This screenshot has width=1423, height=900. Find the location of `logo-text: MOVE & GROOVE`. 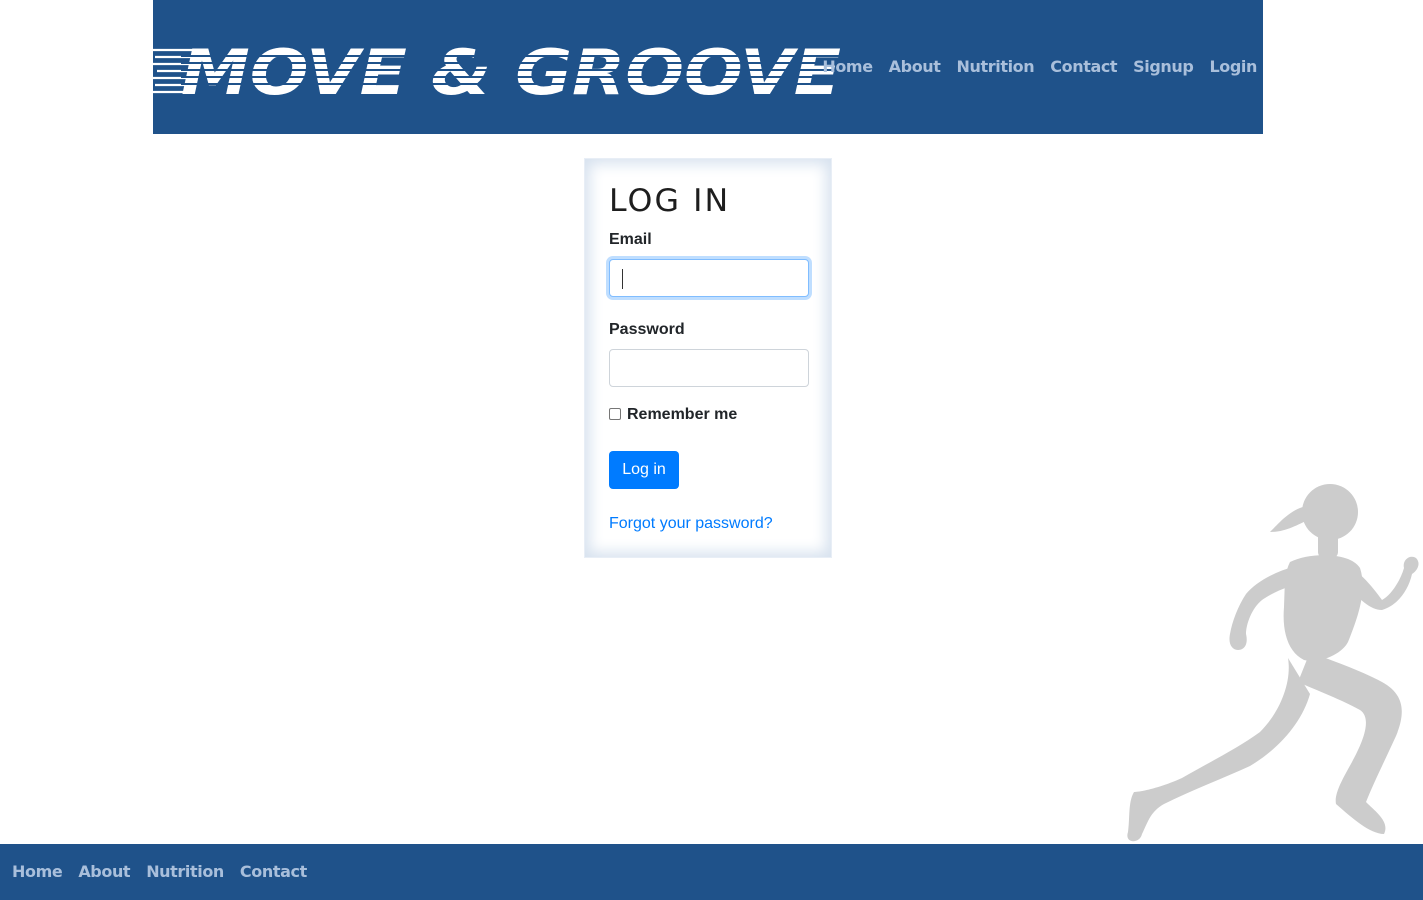

logo-text: MOVE & GROOVE is located at coordinates (511, 72).